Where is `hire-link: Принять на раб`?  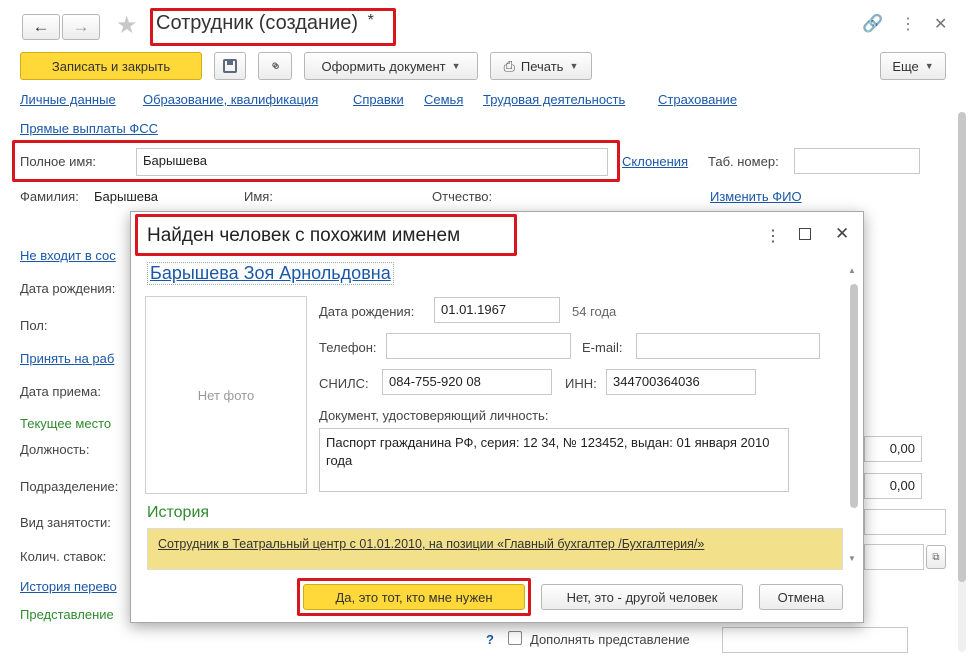
hire-link: Принять на раб is located at coordinates (67, 358).